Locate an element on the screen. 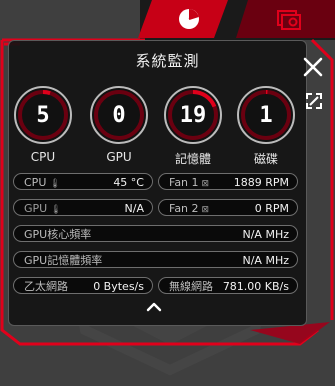  cpu-temp-stat: CPU 🌡 45 °C is located at coordinates (83, 181).